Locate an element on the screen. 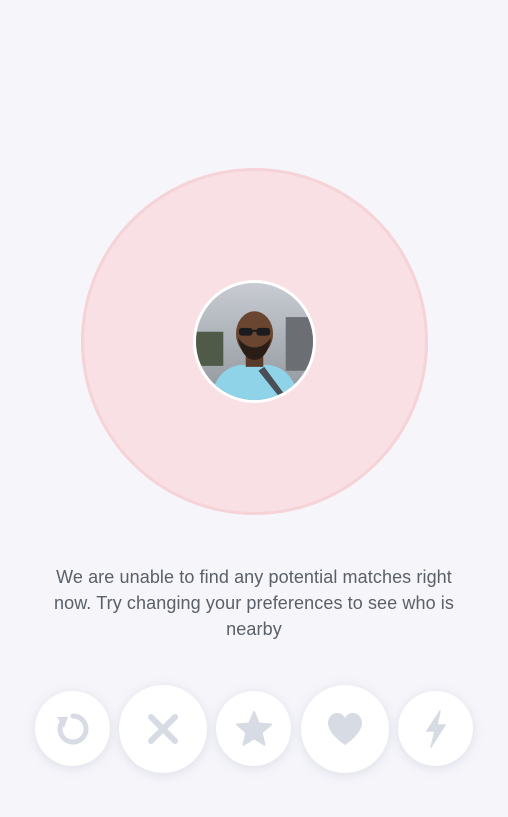 The height and width of the screenshot is (817, 508). close-icon is located at coordinates (163, 729).